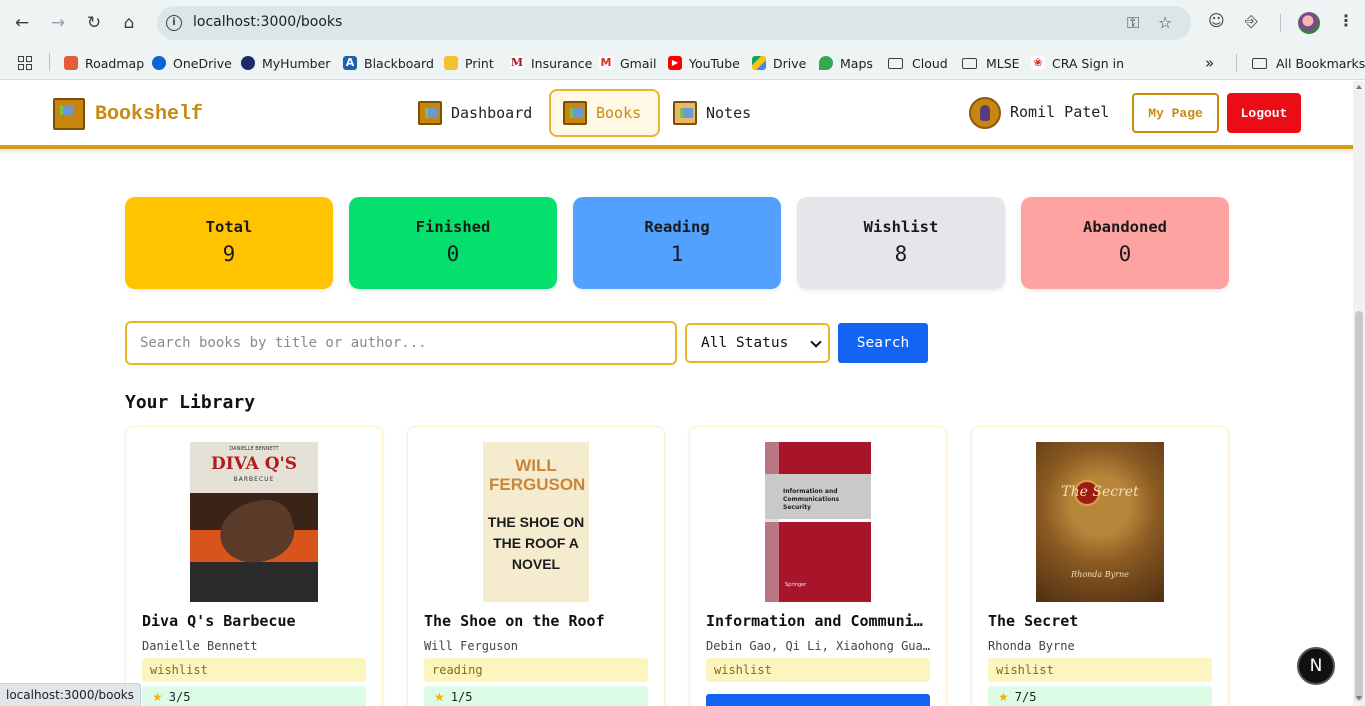 Image resolution: width=1365 pixels, height=706 pixels. I want to click on chevron-down-icon, so click(816, 342).